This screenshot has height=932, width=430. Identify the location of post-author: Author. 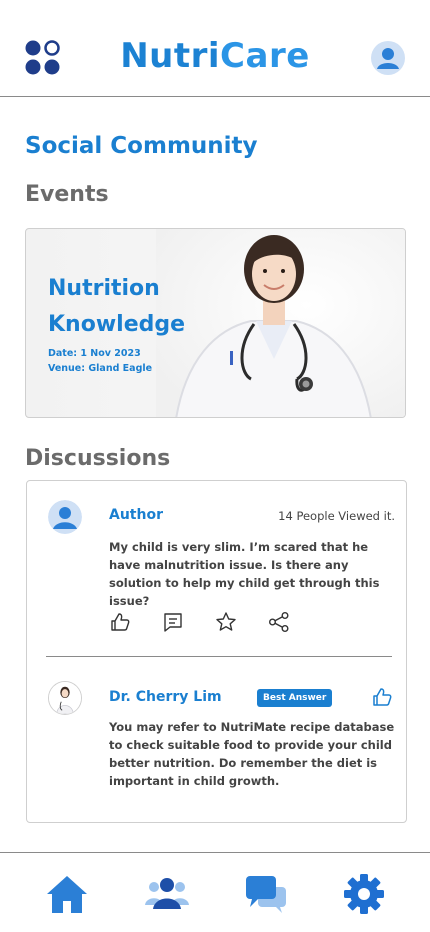
(136, 515).